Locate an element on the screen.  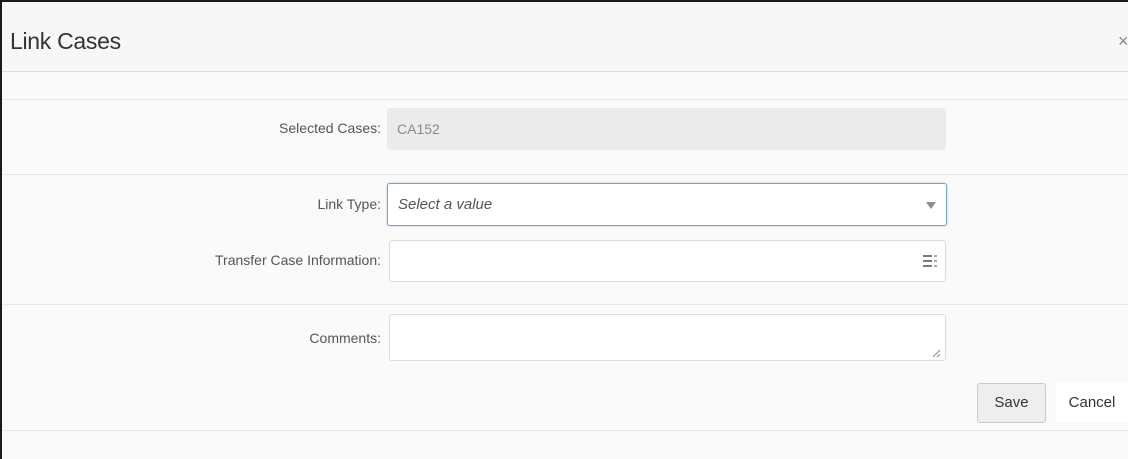
close-icon: × is located at coordinates (1123, 41).